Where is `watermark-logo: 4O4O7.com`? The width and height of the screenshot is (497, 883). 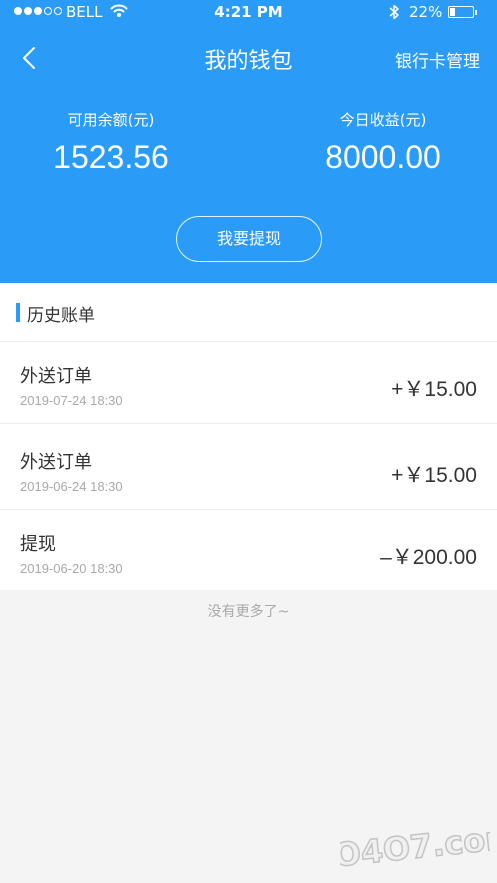
watermark-logo: 4O4O7.com is located at coordinates (415, 847).